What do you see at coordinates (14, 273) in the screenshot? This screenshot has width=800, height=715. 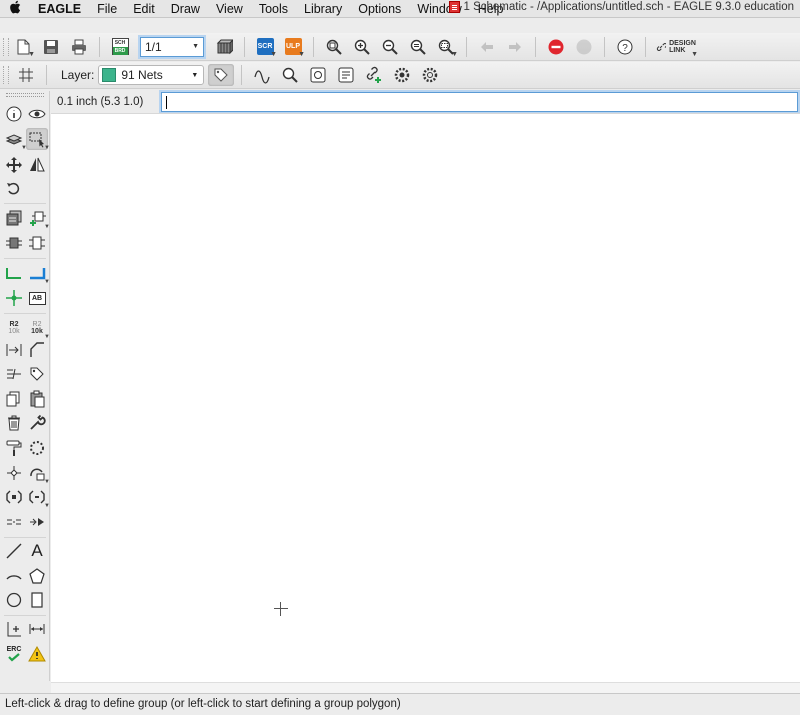 I see `net-button` at bounding box center [14, 273].